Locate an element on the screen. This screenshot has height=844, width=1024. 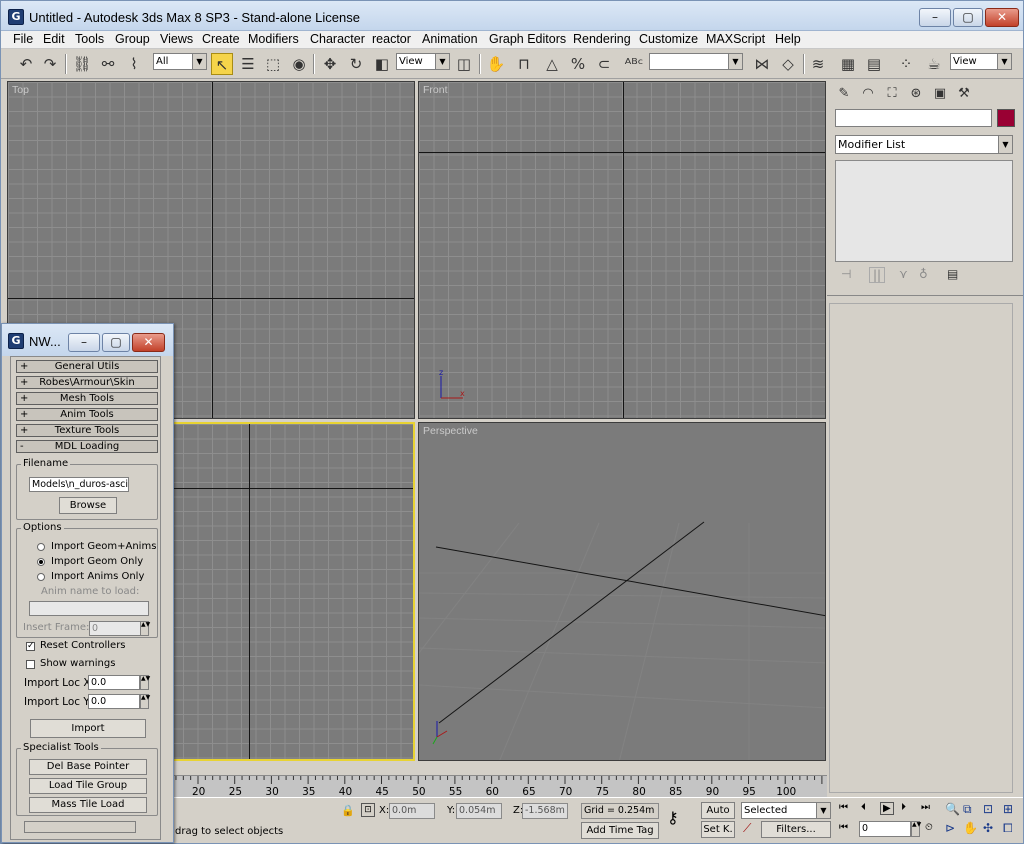
rollout-mdl-loading: - MDL Loading is located at coordinates (87, 446).